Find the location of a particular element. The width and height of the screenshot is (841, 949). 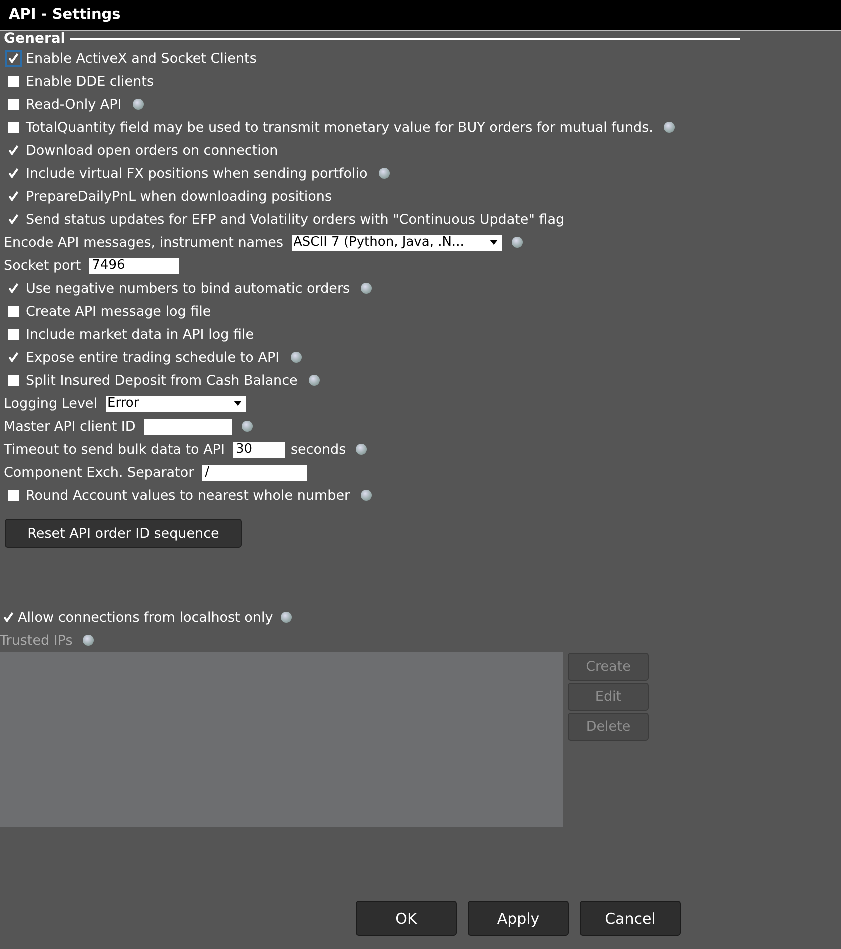

input-field: / is located at coordinates (255, 472).